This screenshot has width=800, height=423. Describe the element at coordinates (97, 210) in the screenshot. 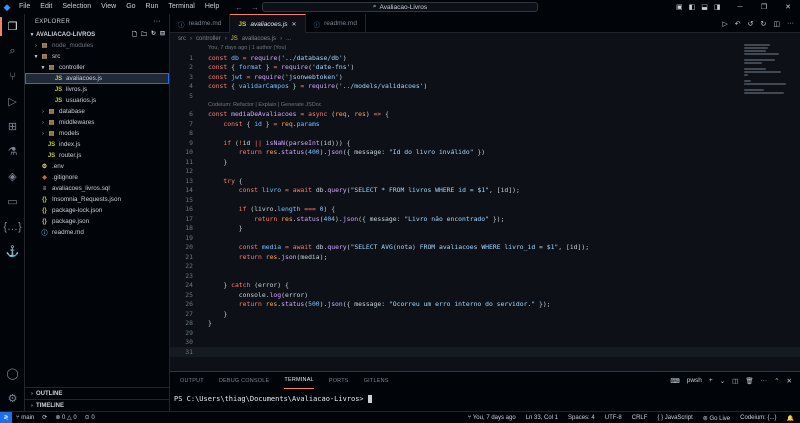

I see `tree-file: {} package-lock.json` at that location.